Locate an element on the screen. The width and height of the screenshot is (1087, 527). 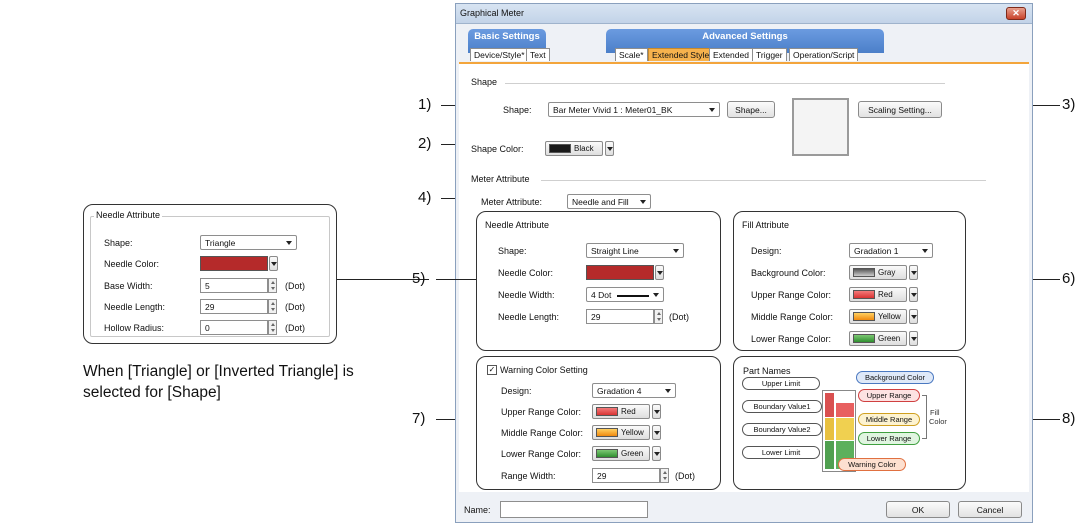
shape-color-button: Black is located at coordinates (574, 148).